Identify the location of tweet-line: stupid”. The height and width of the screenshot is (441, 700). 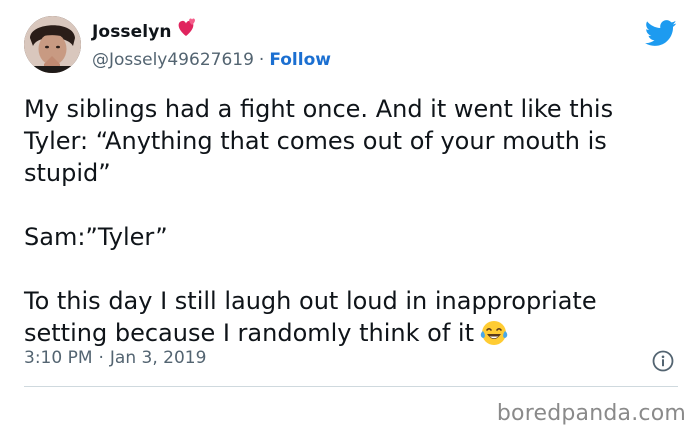
(67, 173).